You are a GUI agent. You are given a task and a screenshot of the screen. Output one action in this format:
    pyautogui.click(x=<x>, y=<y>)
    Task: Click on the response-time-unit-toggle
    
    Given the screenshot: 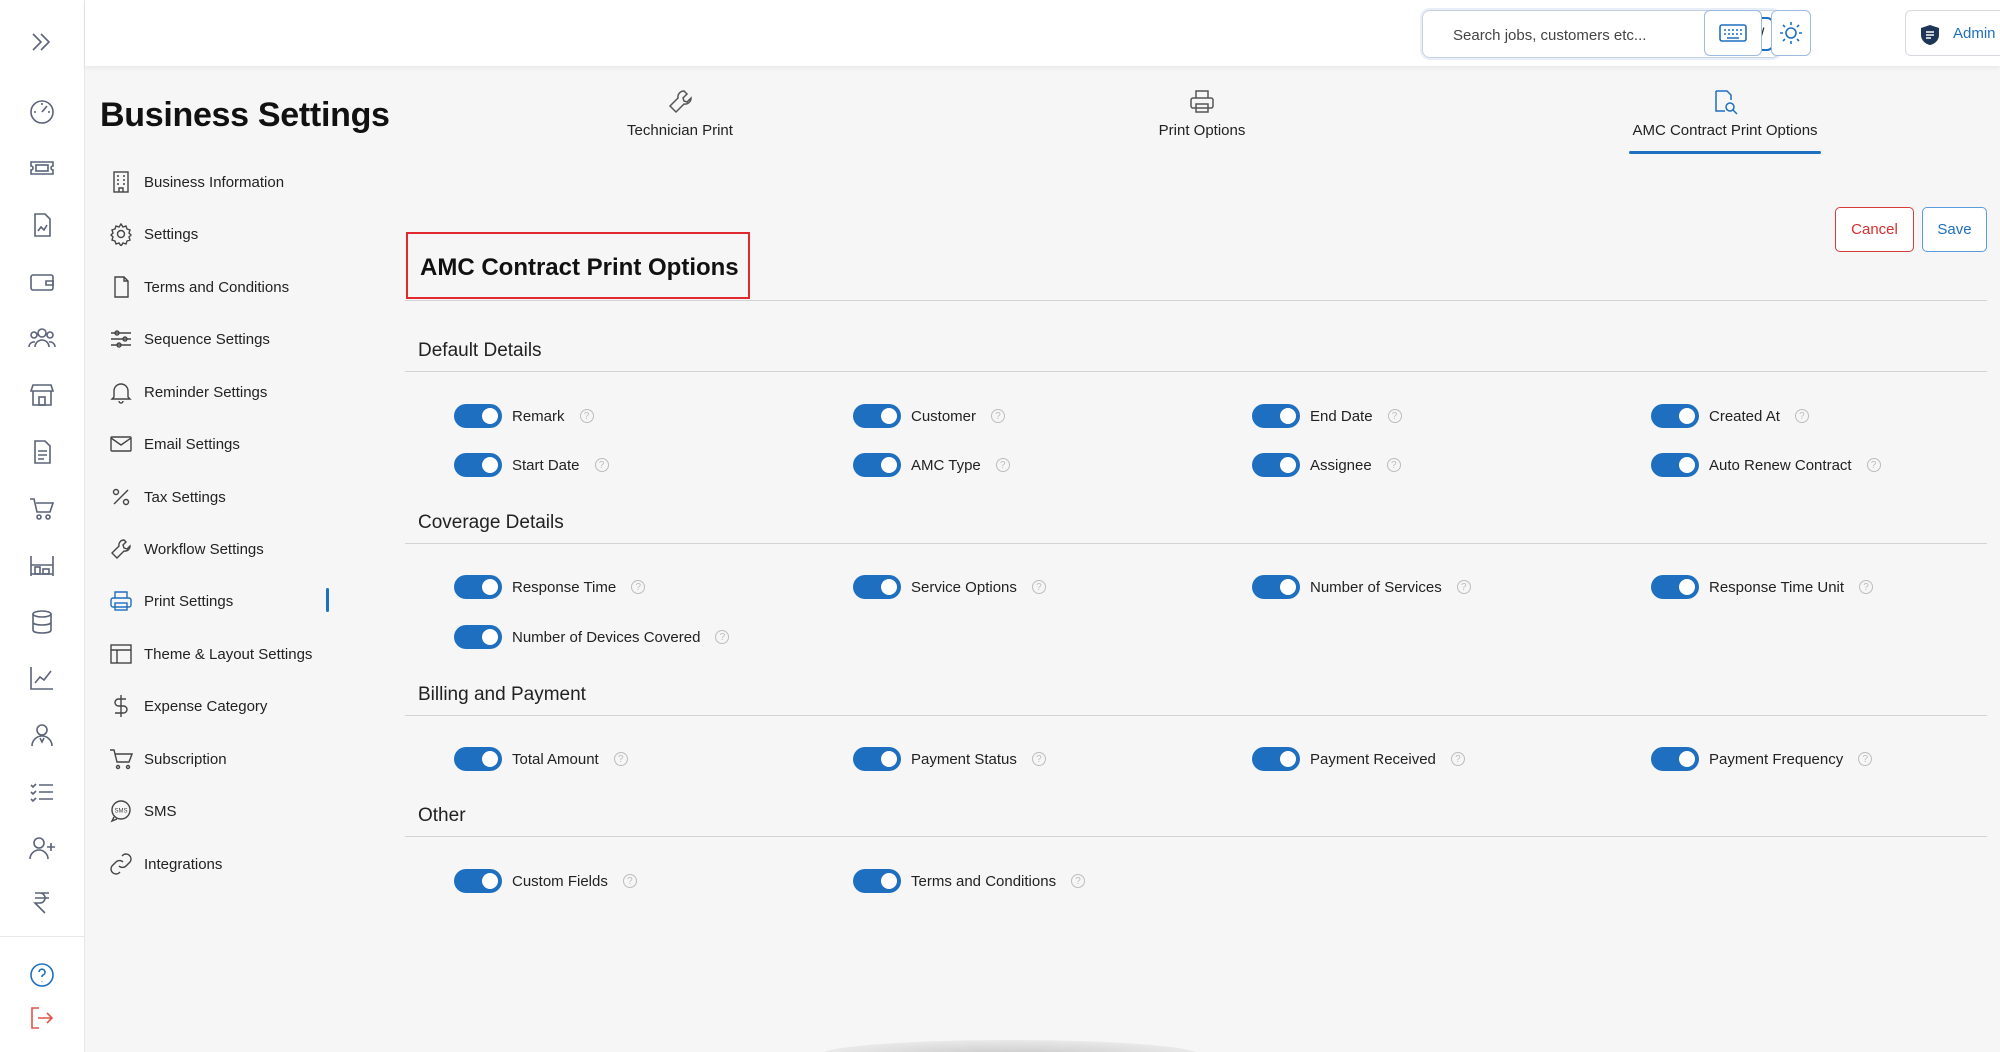 What is the action you would take?
    pyautogui.click(x=1675, y=587)
    